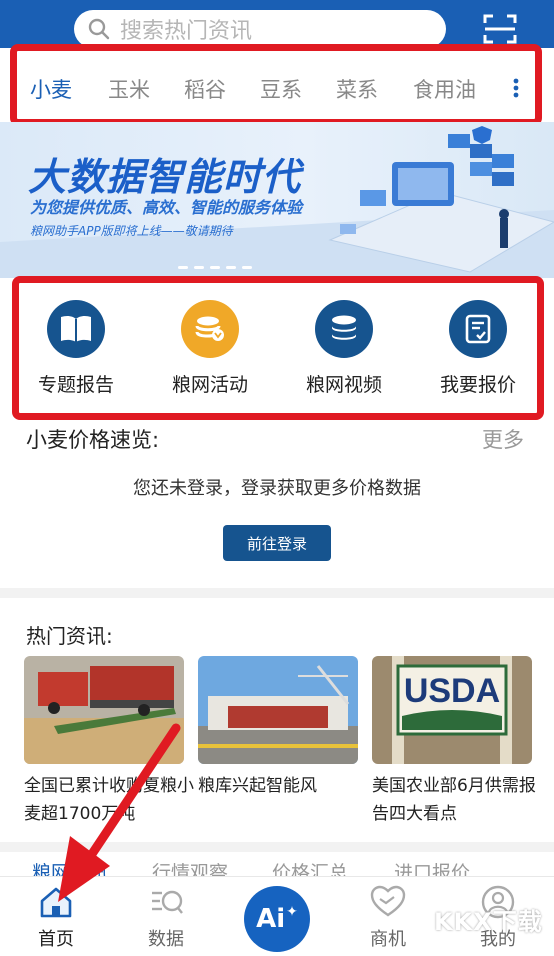 The width and height of the screenshot is (554, 956). Describe the element at coordinates (357, 89) in the screenshot. I see `tab-rapeseed: 菜系` at that location.